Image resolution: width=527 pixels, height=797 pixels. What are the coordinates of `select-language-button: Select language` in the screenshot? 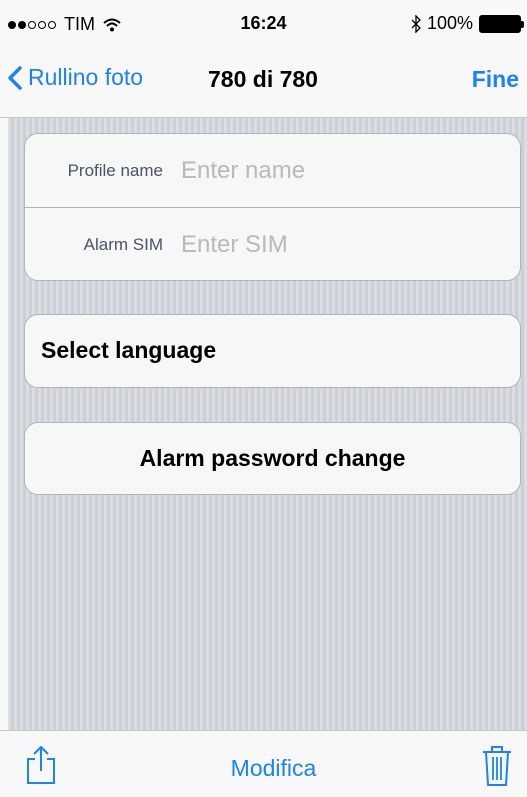 It's located at (272, 351).